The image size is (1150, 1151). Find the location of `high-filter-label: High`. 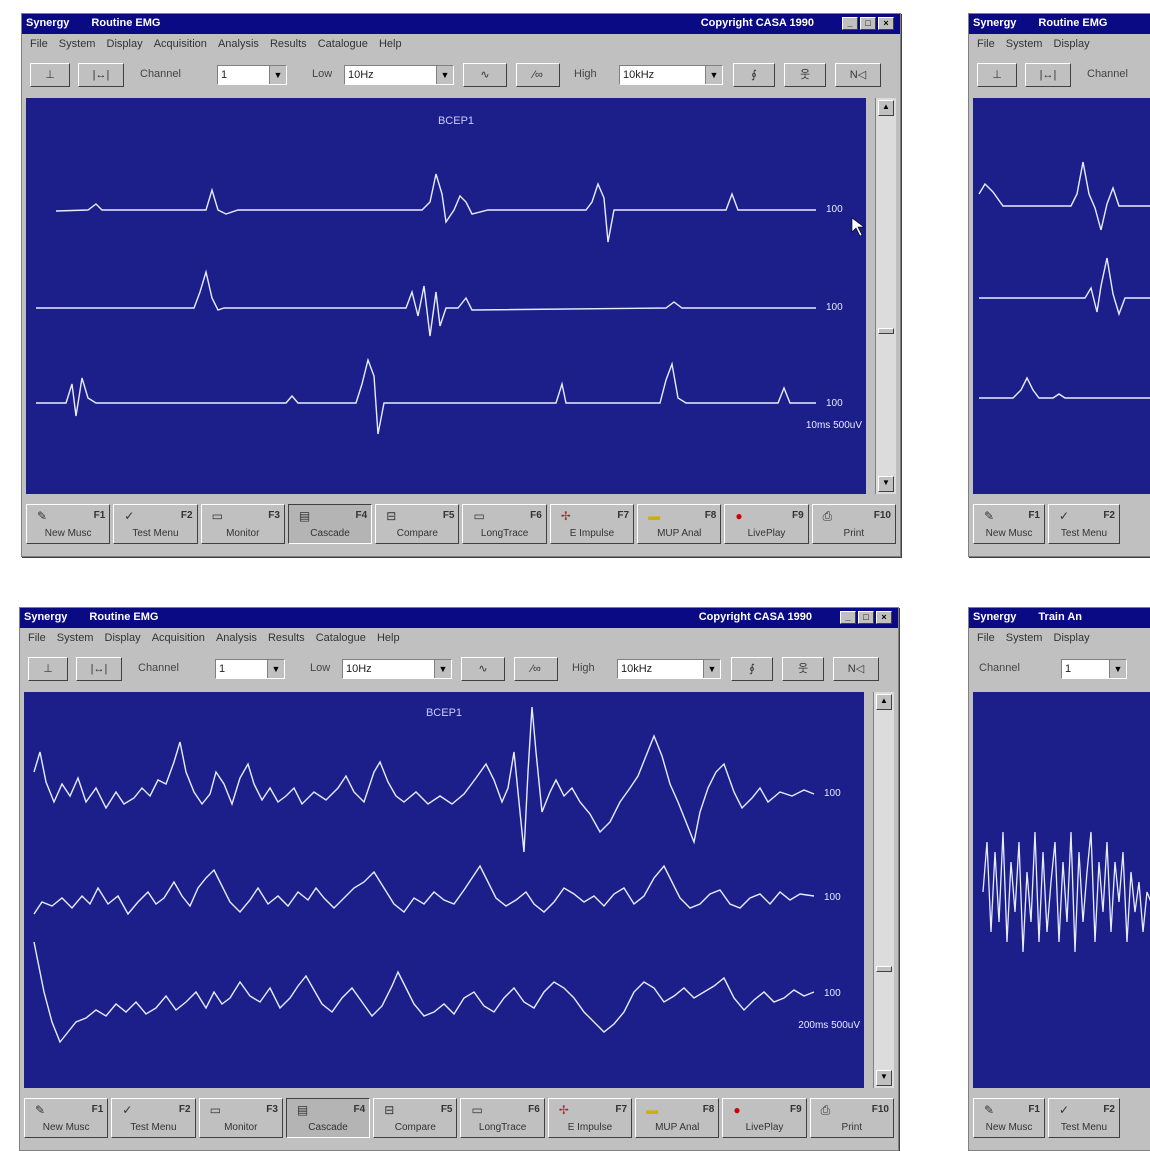

high-filter-label: High is located at coordinates (583, 668).